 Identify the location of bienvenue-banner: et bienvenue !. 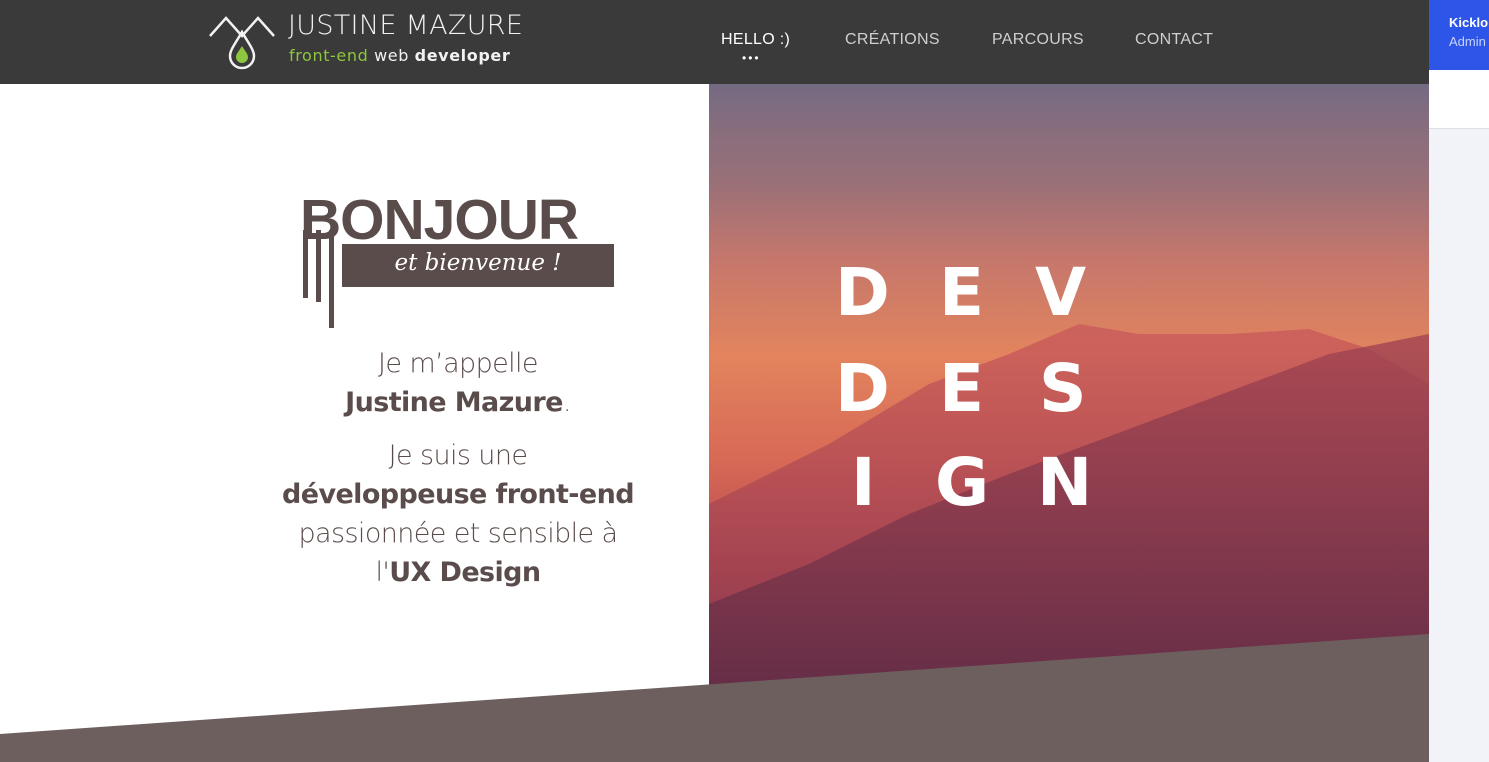
(478, 265).